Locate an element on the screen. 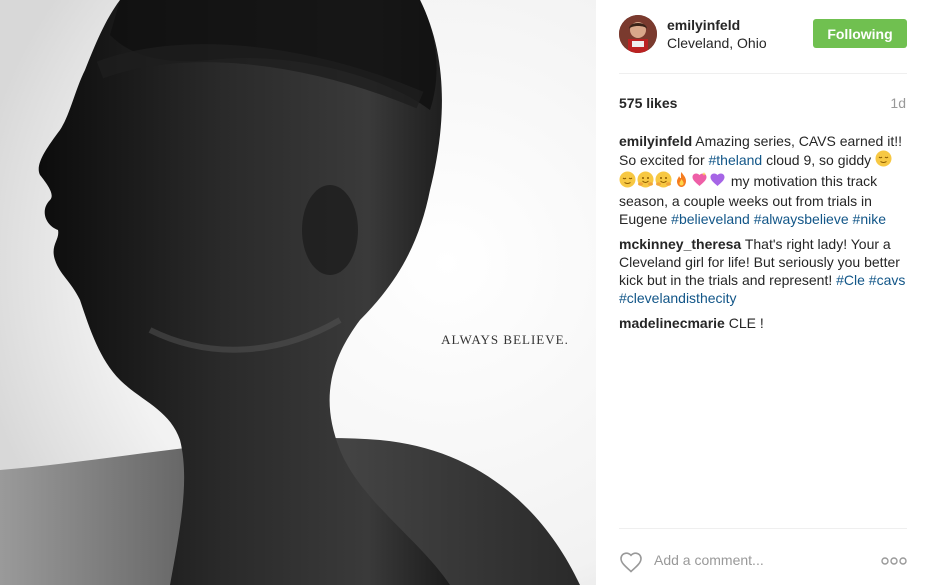  hashtag-link: #alwaysbelieve is located at coordinates (801, 219).